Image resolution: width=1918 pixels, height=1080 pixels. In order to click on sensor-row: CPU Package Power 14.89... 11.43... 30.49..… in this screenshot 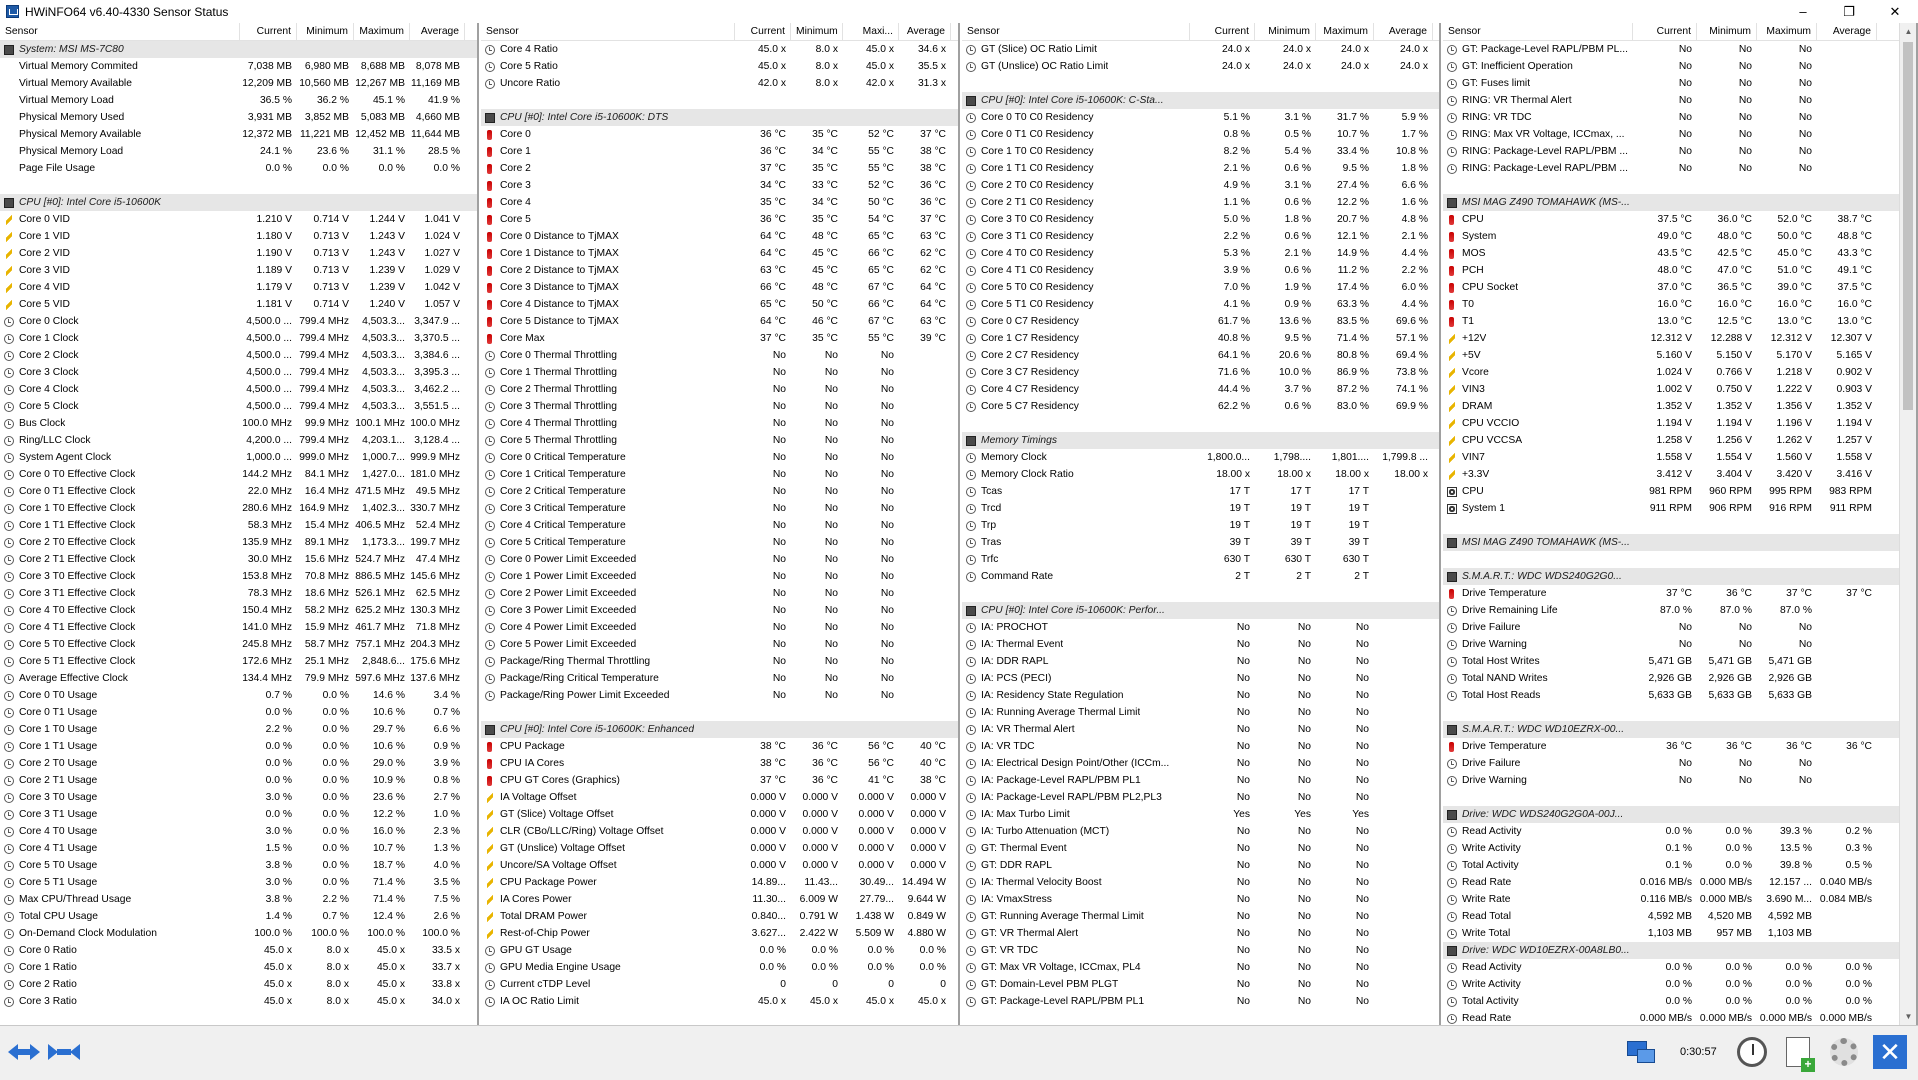, I will do `click(719, 882)`.